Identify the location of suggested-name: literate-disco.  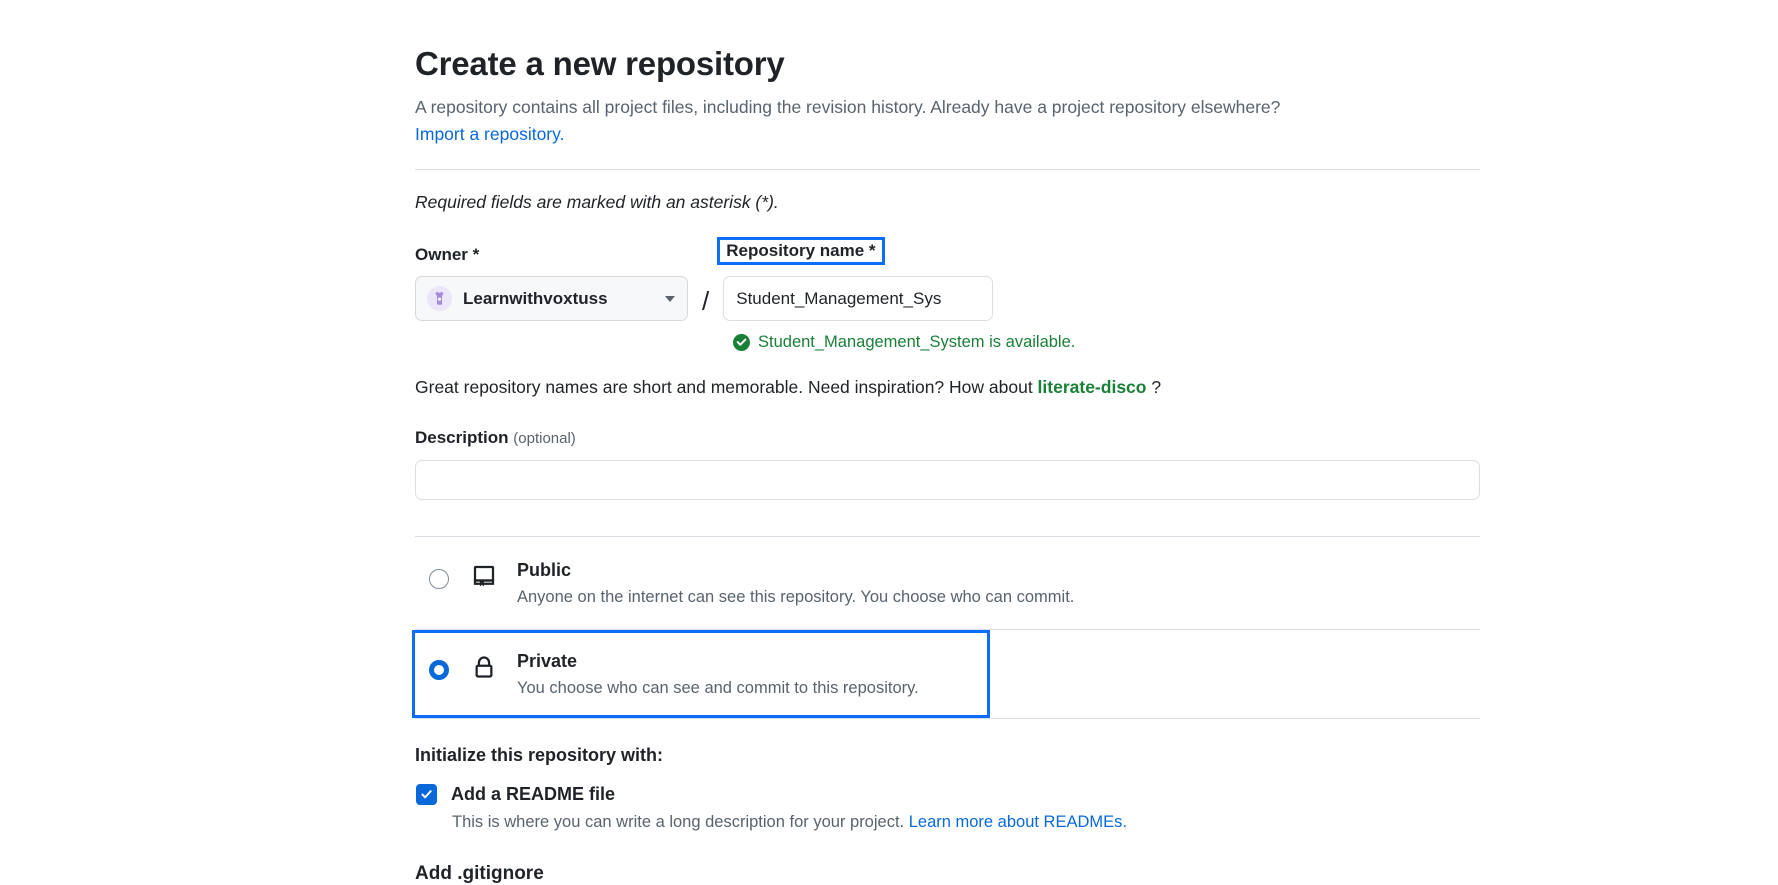
(1092, 387).